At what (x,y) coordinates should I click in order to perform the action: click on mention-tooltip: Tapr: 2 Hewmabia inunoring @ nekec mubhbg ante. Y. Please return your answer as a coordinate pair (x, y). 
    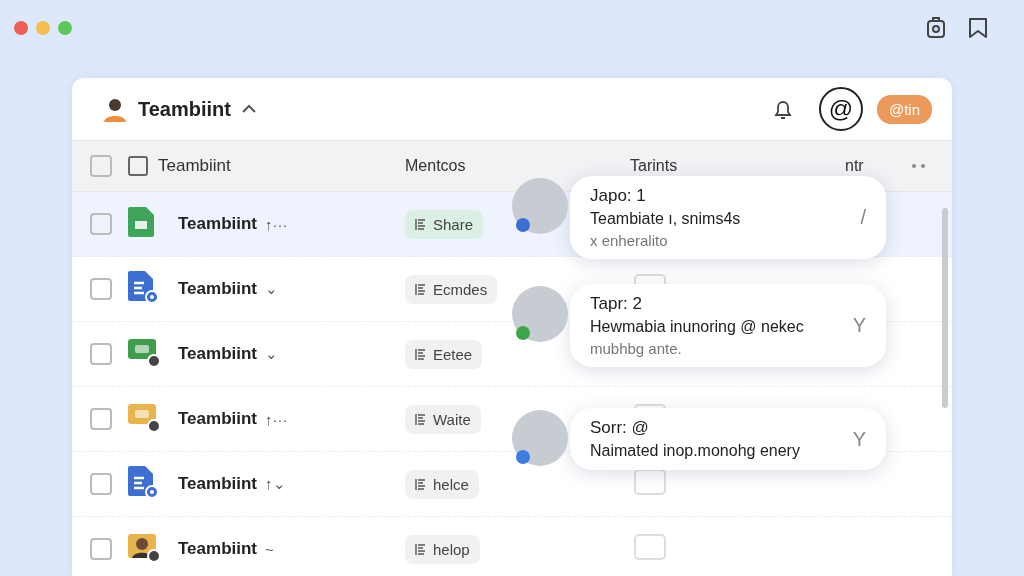
    Looking at the image, I should click on (728, 325).